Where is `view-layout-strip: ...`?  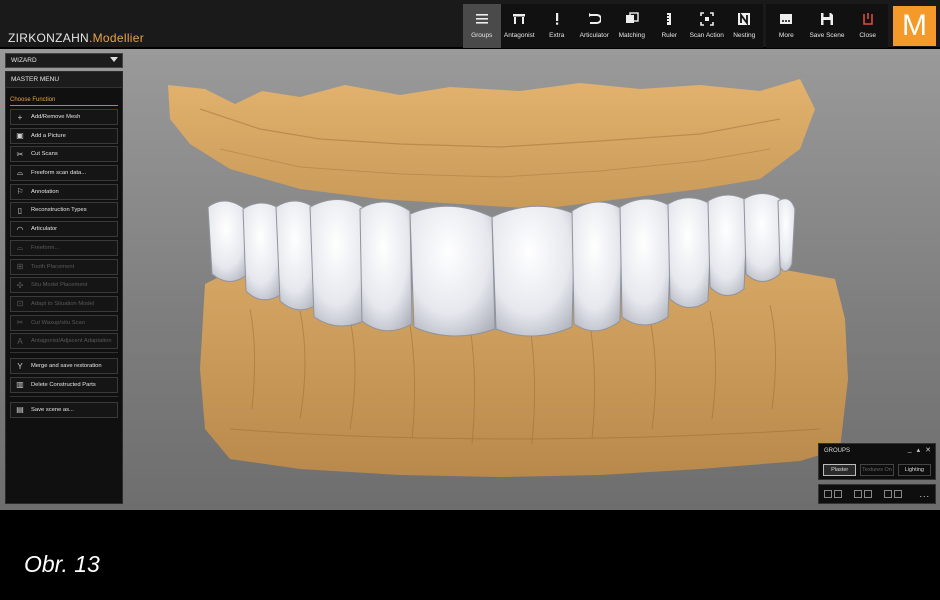
view-layout-strip: ... is located at coordinates (877, 494).